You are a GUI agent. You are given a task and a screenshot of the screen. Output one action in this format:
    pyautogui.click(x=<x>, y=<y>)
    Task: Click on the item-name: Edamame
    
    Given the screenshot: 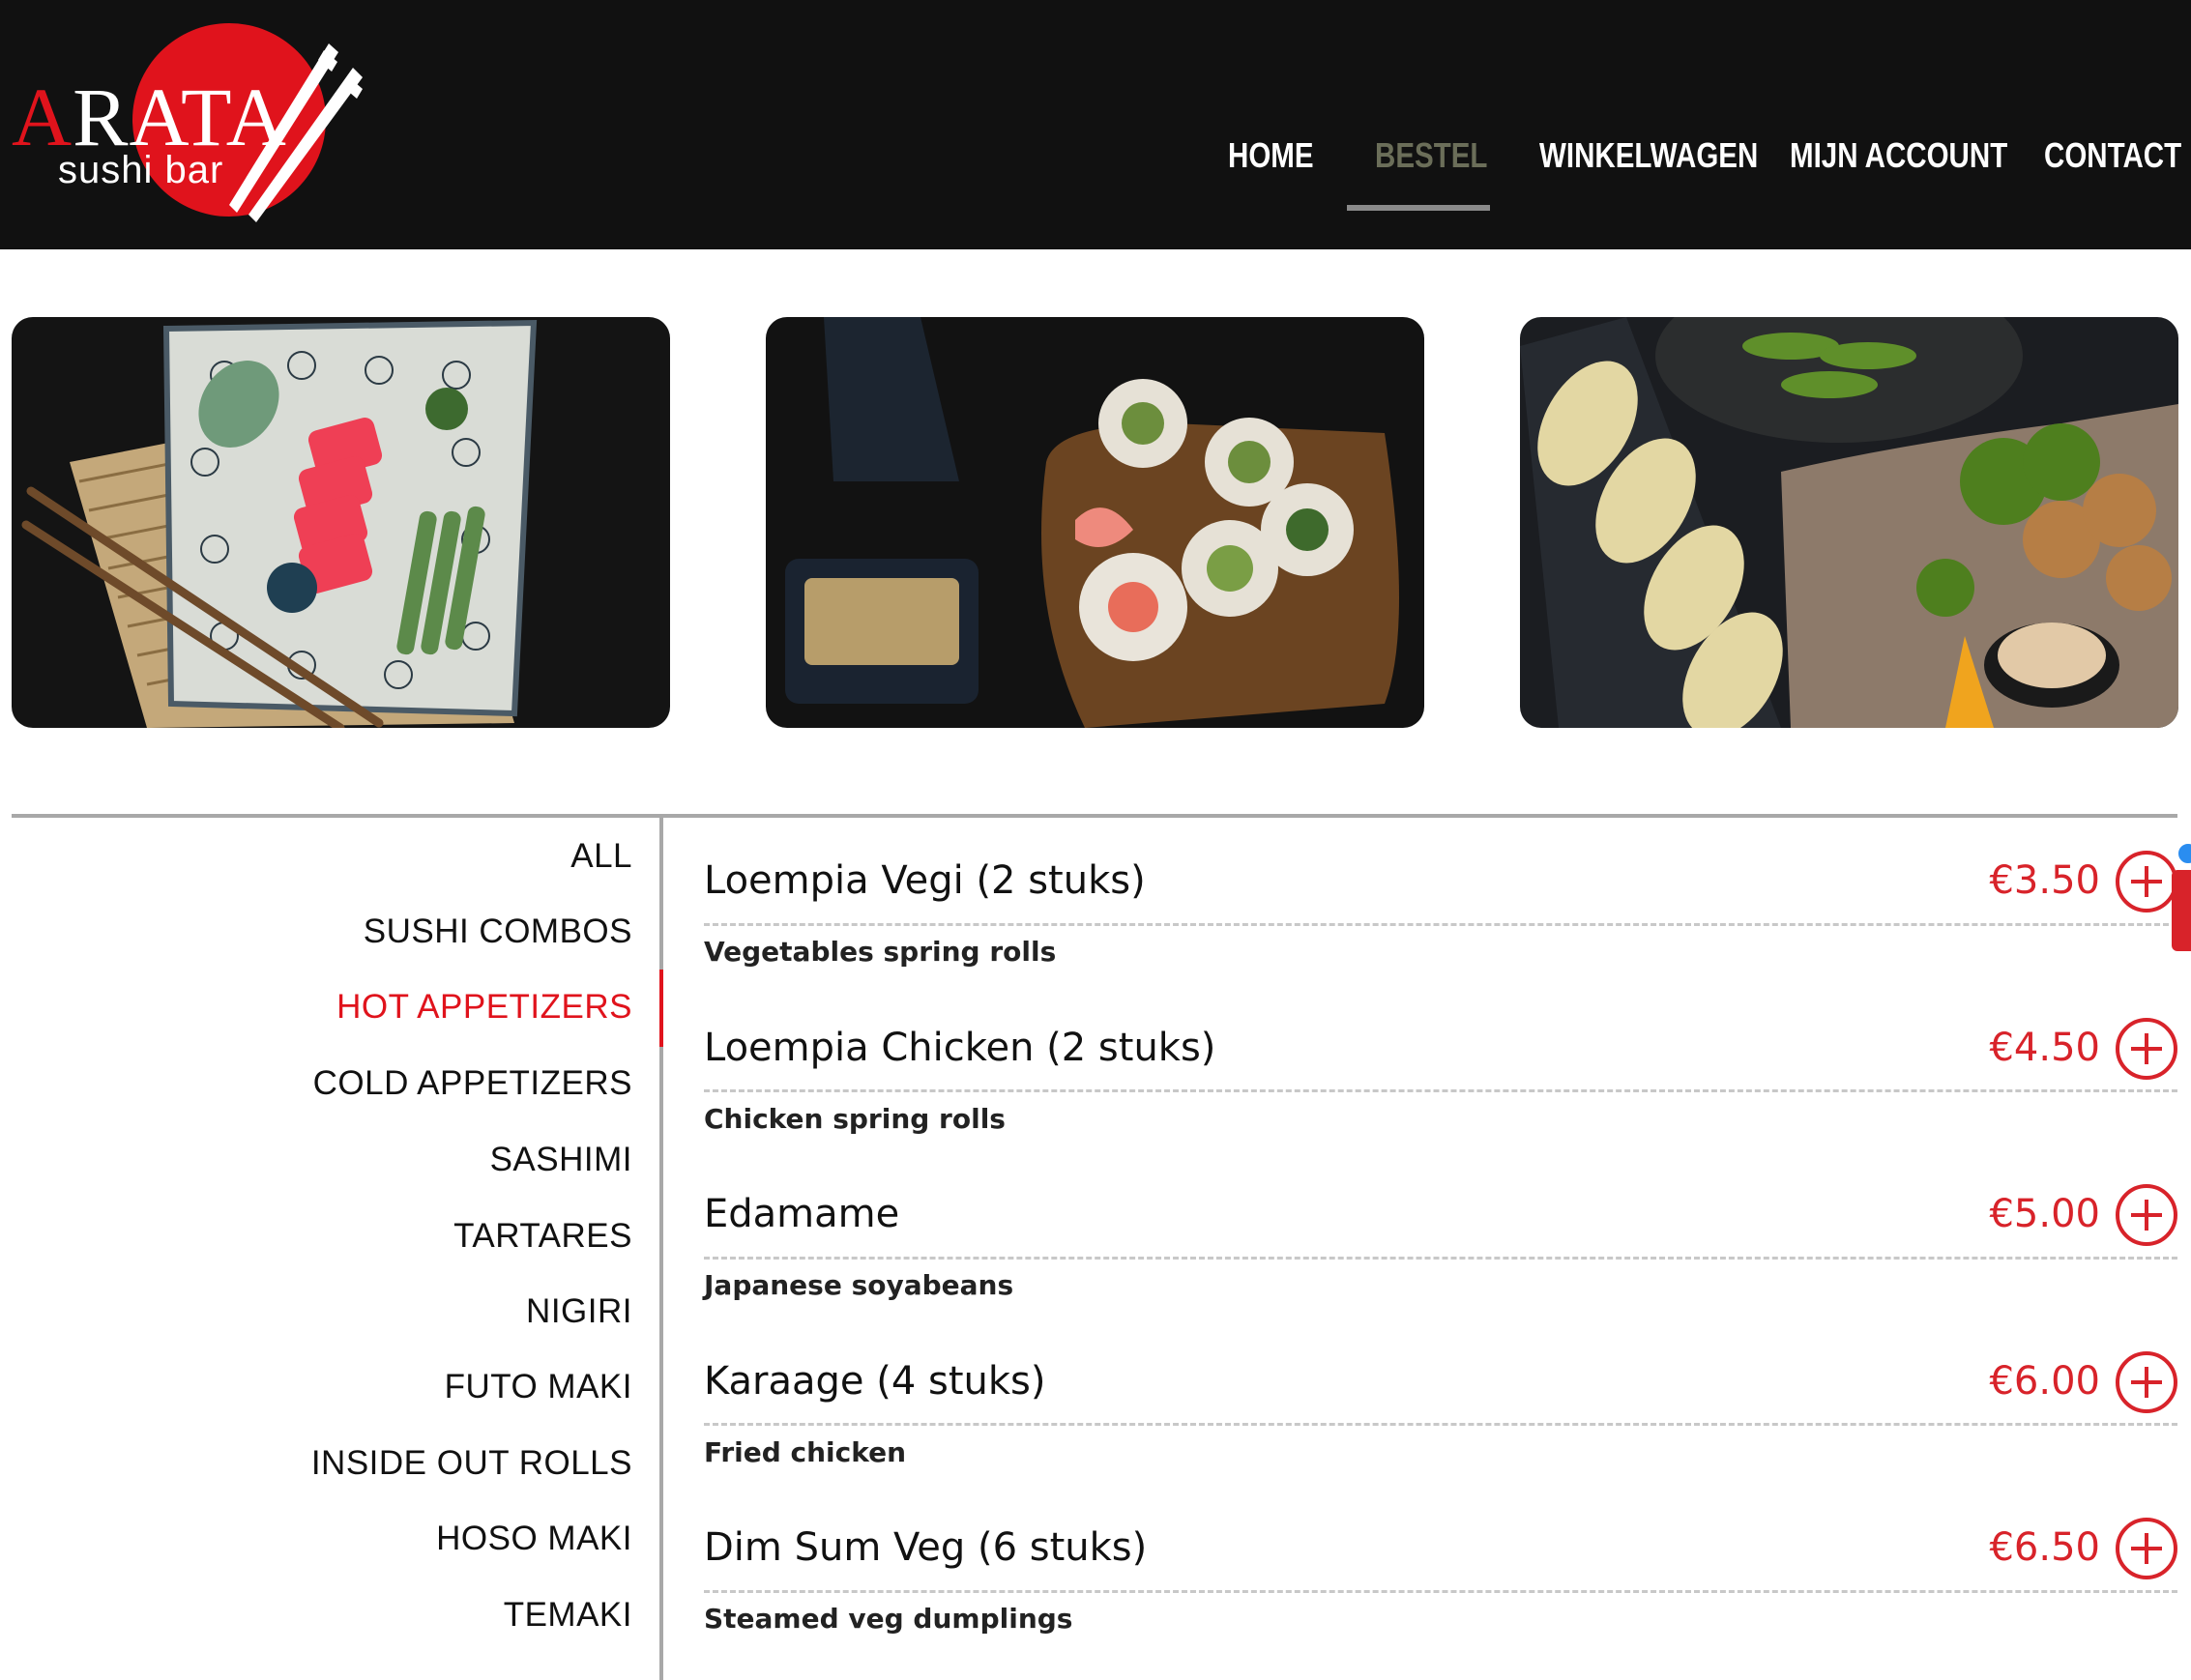 What is the action you would take?
    pyautogui.click(x=802, y=1214)
    